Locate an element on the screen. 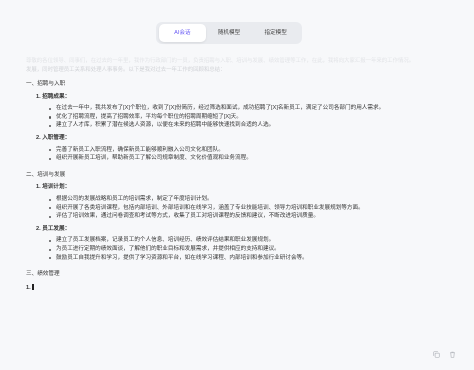 The image size is (474, 370). intro-line: 发展，同时管理员工关系和处理人事事务。以下是我对过去一年工作的回顾和总结： is located at coordinates (126, 69).